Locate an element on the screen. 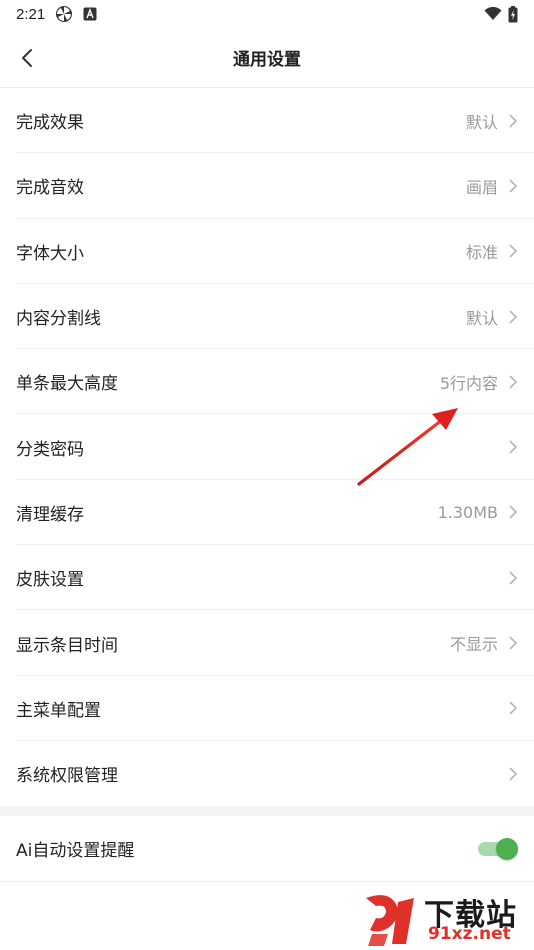 The width and height of the screenshot is (534, 950). pinwheel-icon is located at coordinates (64, 14).